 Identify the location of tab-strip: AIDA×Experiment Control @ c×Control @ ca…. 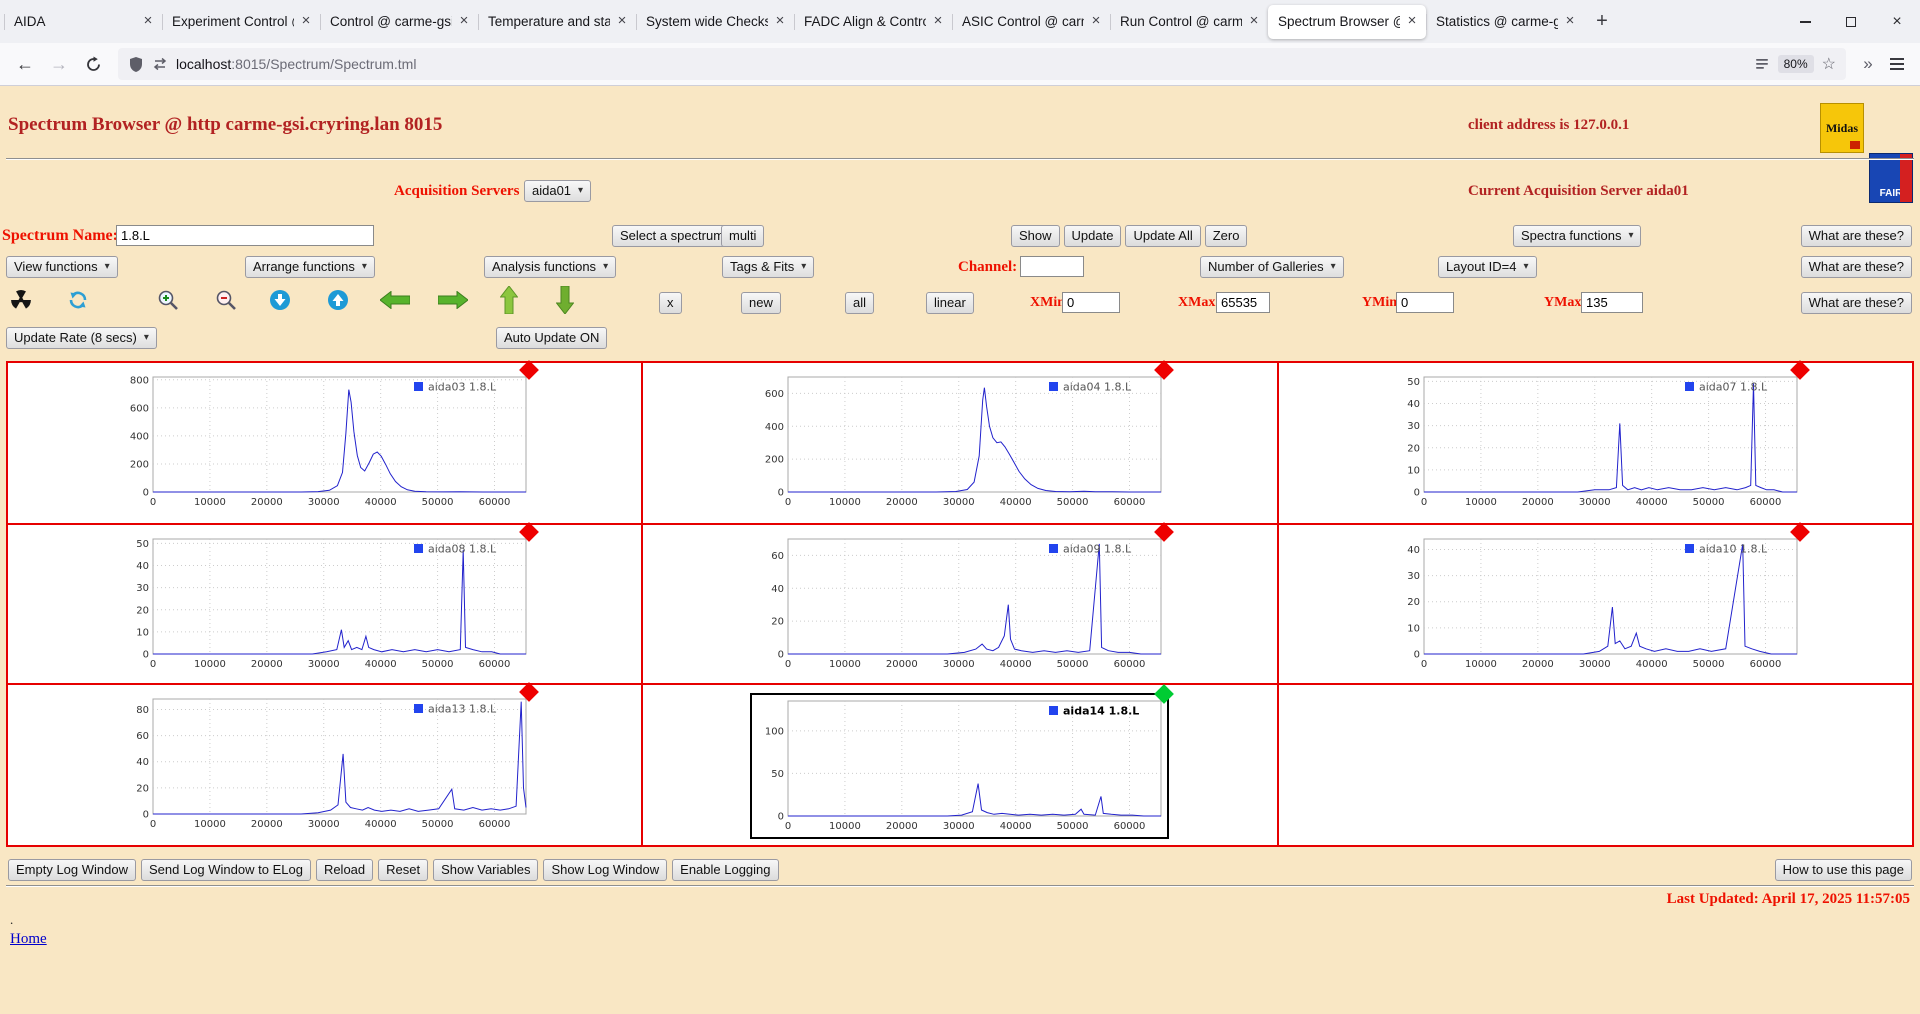
(794, 21).